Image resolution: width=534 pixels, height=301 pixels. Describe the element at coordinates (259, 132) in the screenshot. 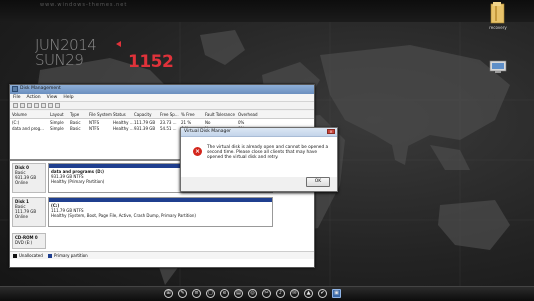

I see `dialog-titlebar: Virtual Disk Manager ×` at that location.